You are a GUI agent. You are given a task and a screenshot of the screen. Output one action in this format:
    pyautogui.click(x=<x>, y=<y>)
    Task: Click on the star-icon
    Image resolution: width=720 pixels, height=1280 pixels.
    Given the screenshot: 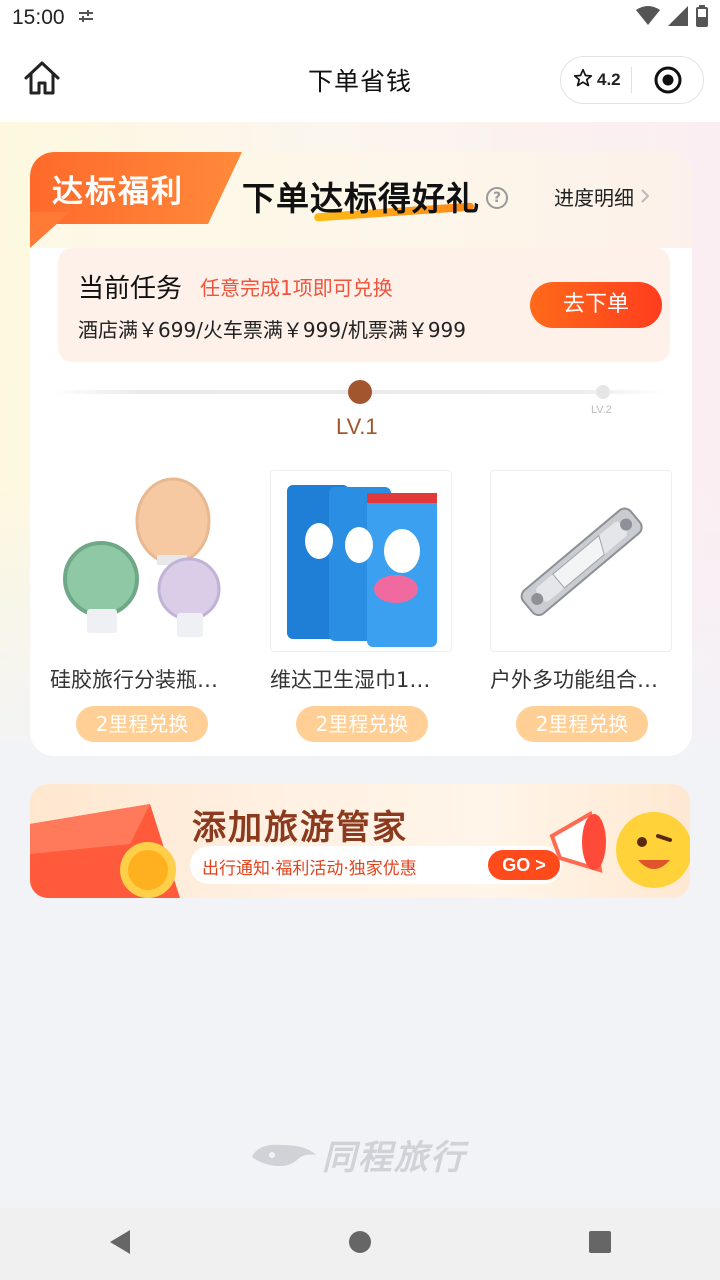 What is the action you would take?
    pyautogui.click(x=583, y=80)
    